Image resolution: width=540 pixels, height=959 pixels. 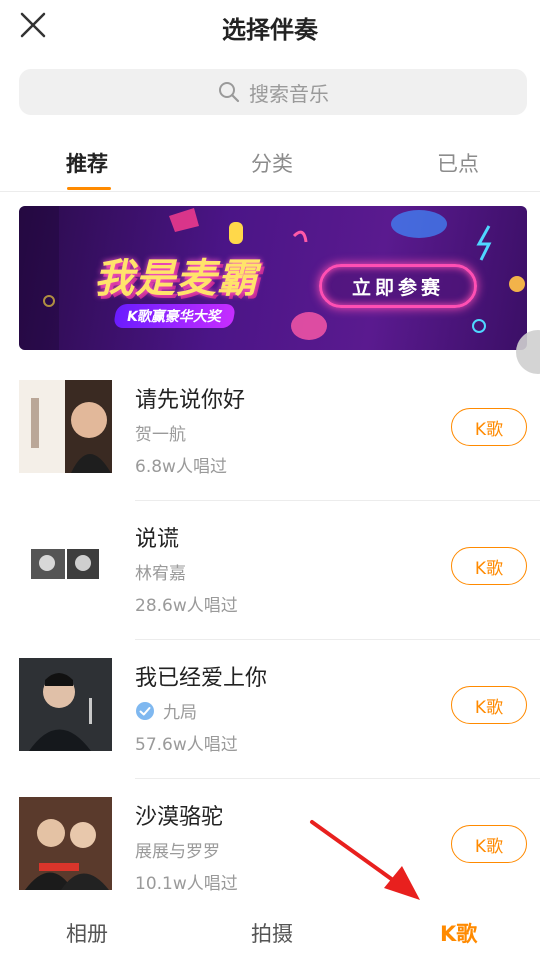 What do you see at coordinates (89, 188) in the screenshot?
I see `active-tab-indicator` at bounding box center [89, 188].